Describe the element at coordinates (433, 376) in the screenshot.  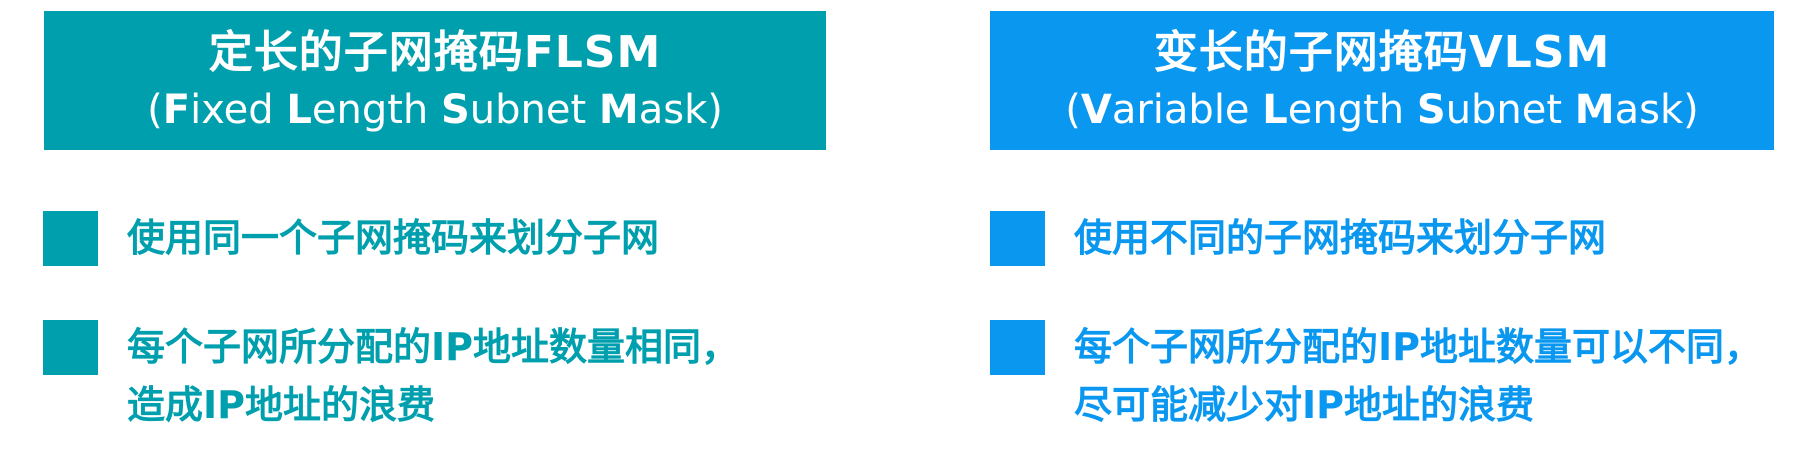
I see `flsm-bullet-2-text: 每个子网所分配的IP地址数量相同，造成IP地址的浪费` at that location.